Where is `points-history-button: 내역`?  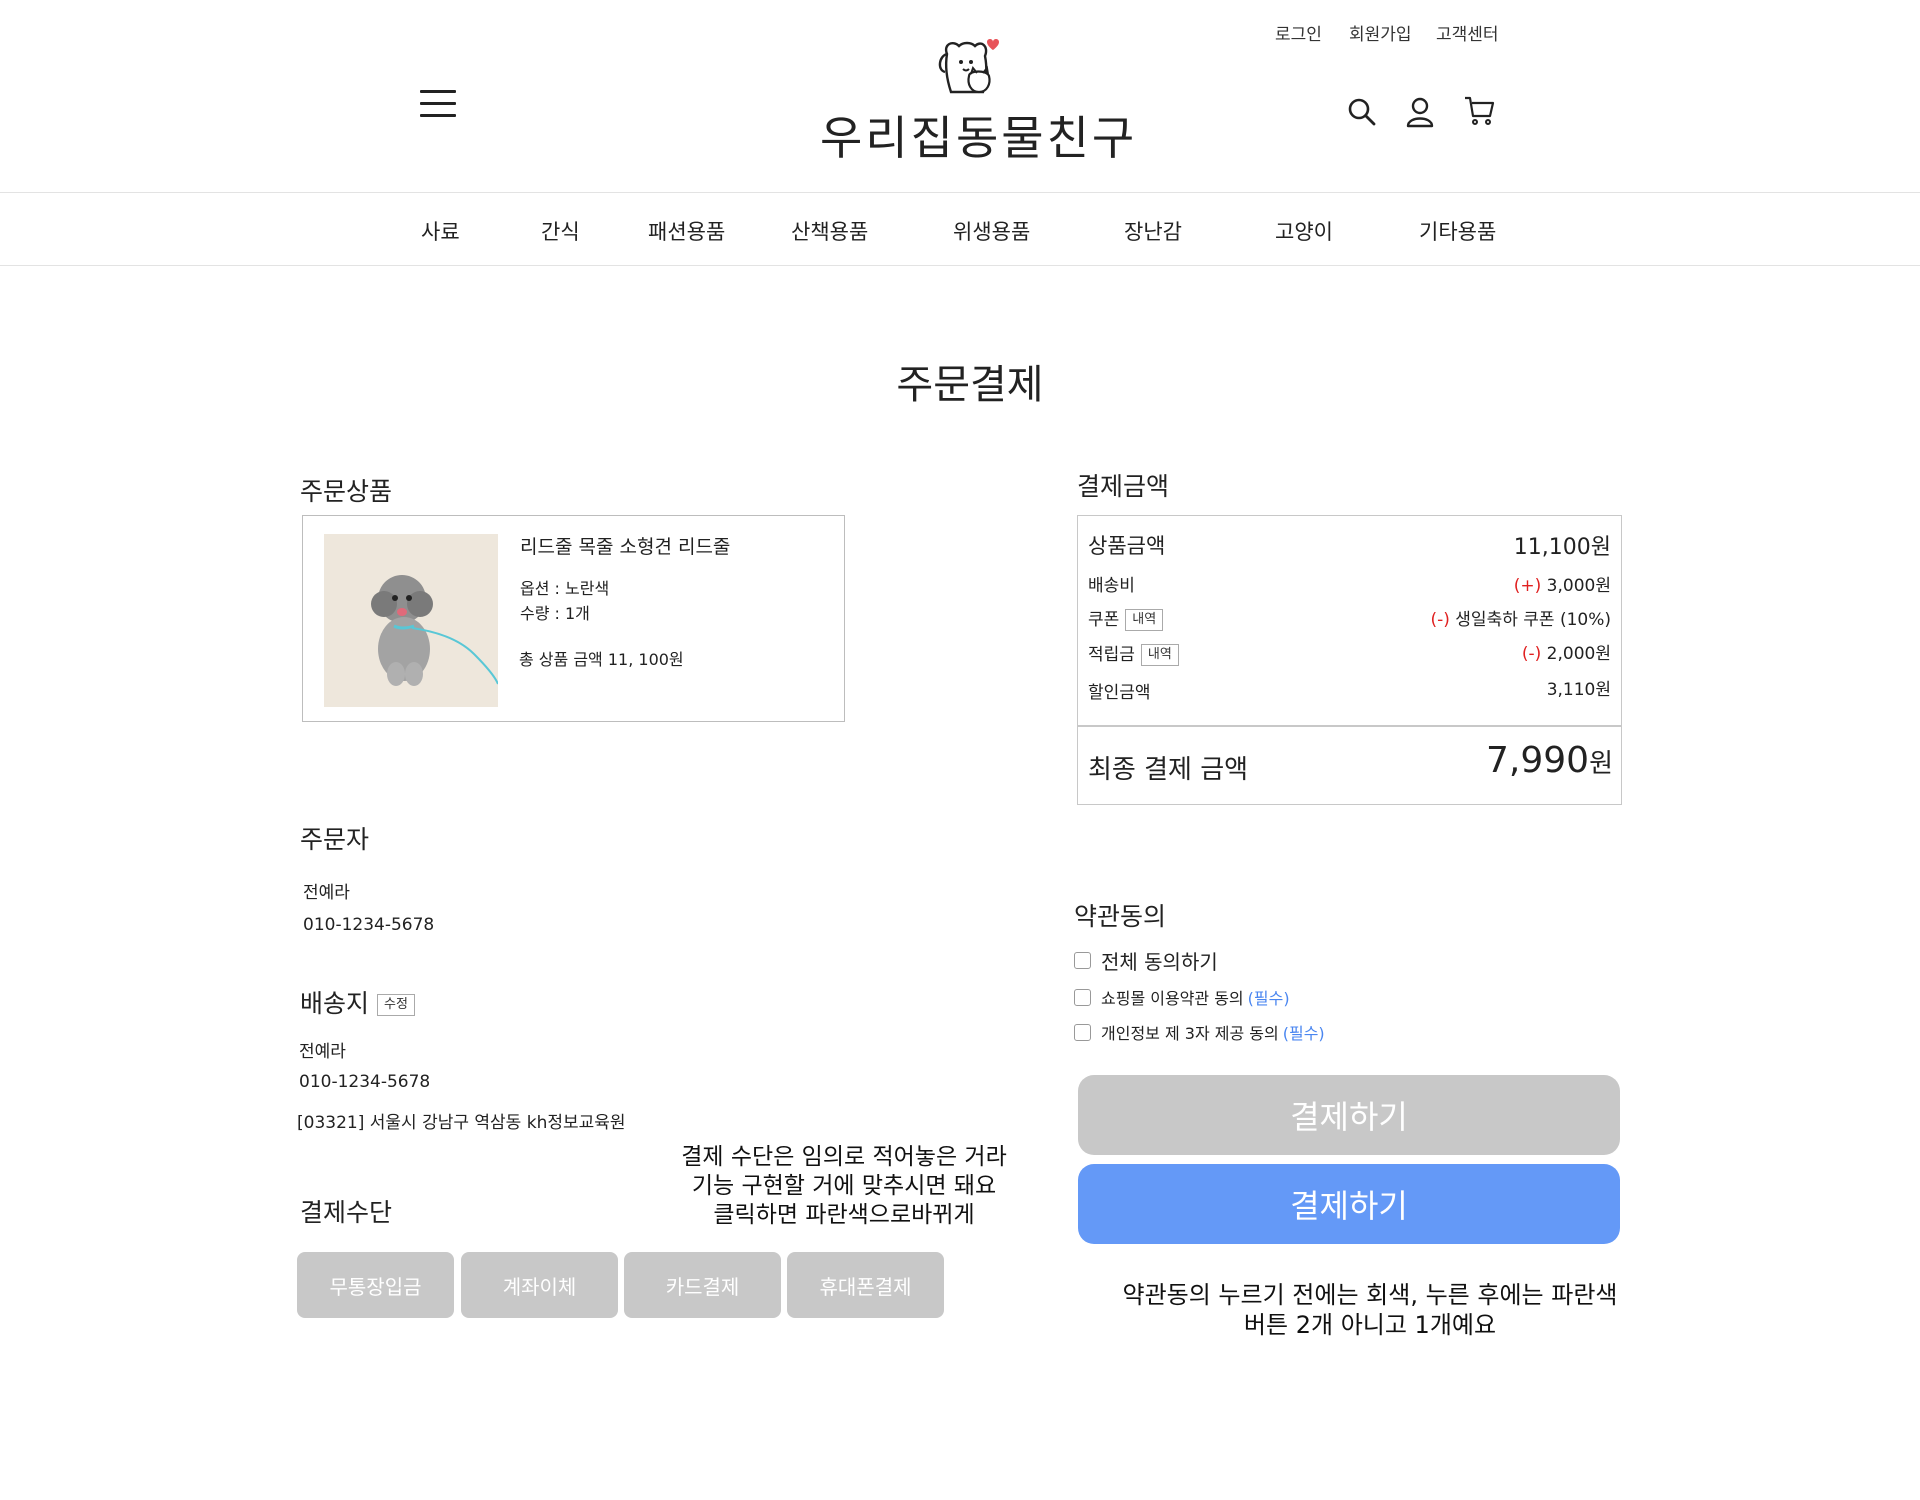 points-history-button: 내역 is located at coordinates (1159, 655).